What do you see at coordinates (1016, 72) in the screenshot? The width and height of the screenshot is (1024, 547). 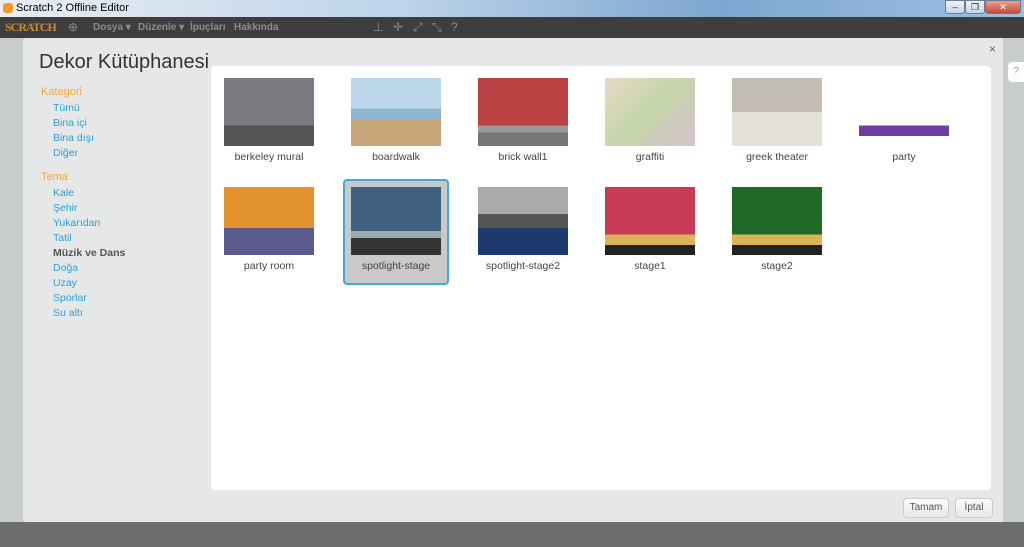 I see `help-tab-icon: ?` at bounding box center [1016, 72].